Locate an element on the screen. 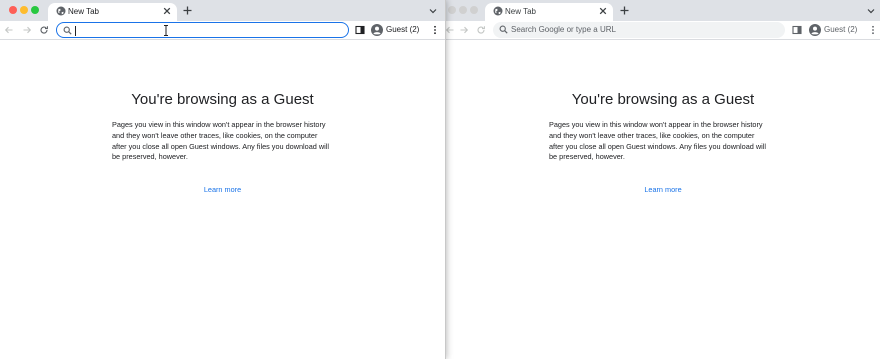 The width and height of the screenshot is (880, 359). text-cursor-icon is located at coordinates (166, 30).